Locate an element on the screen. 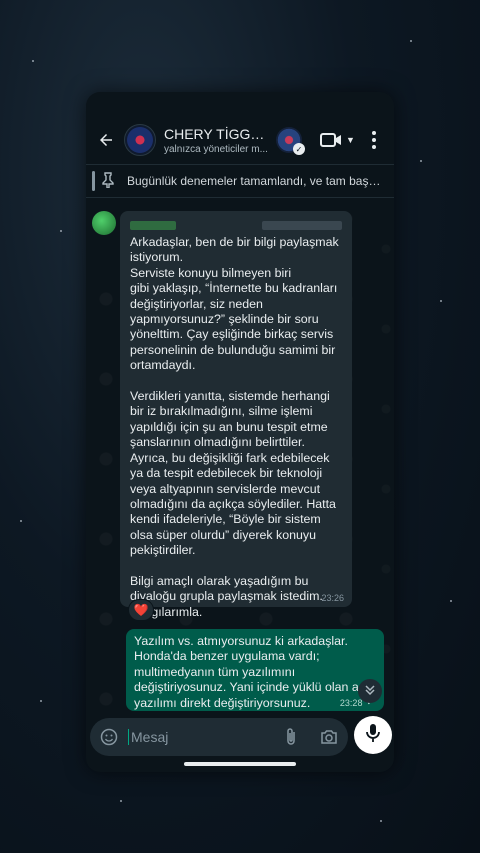 This screenshot has width=480, height=853. sender-name-redacted is located at coordinates (153, 225).